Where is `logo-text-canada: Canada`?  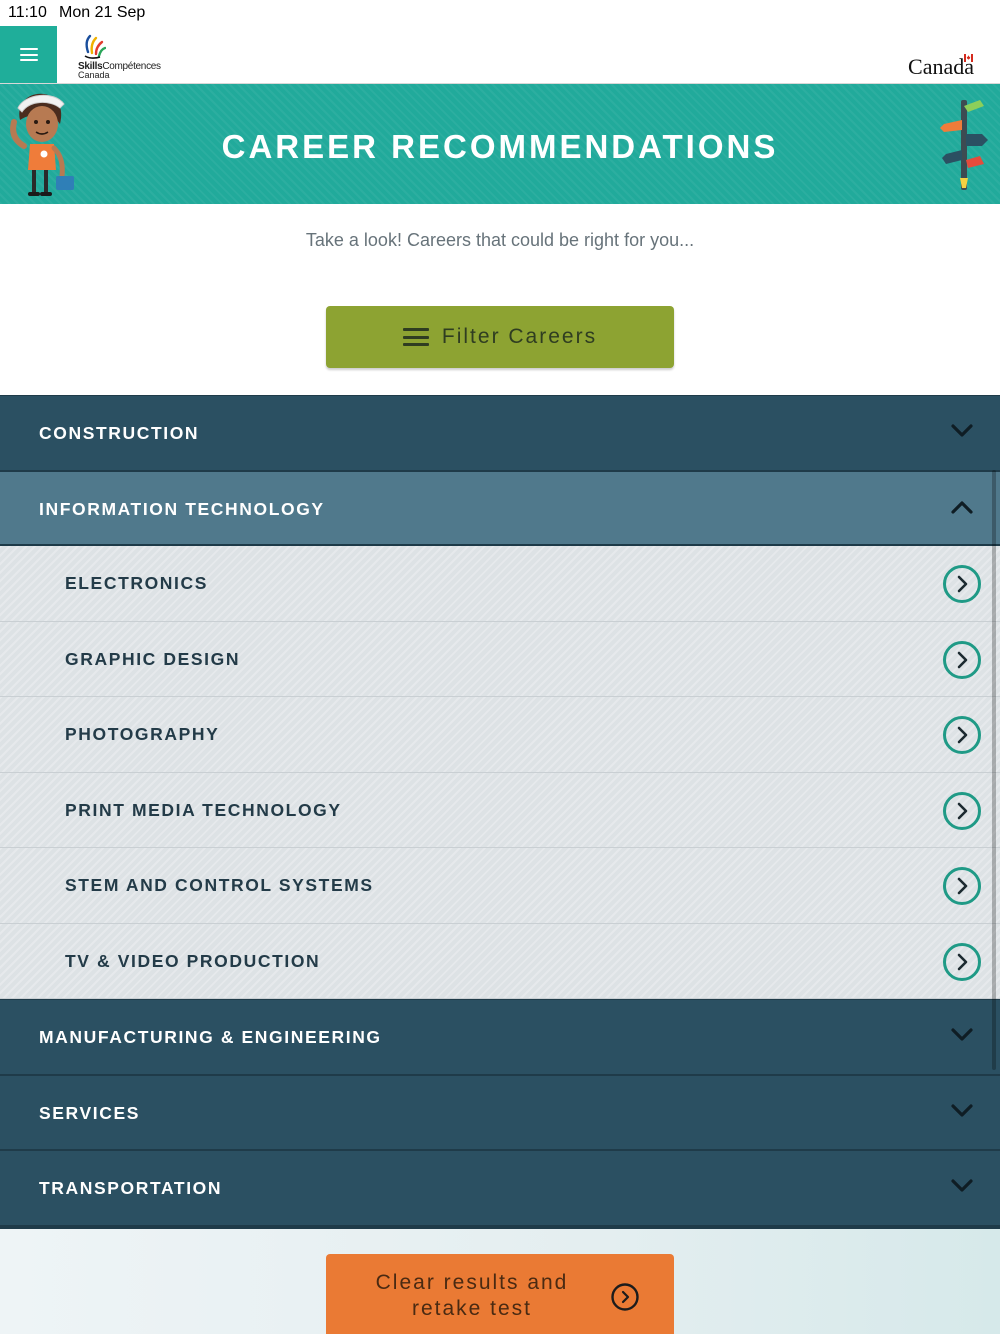 logo-text-canada: Canada is located at coordinates (94, 75).